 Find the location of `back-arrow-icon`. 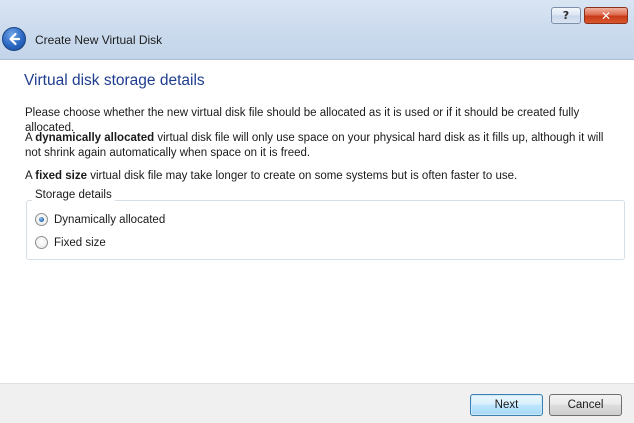

back-arrow-icon is located at coordinates (15, 39).